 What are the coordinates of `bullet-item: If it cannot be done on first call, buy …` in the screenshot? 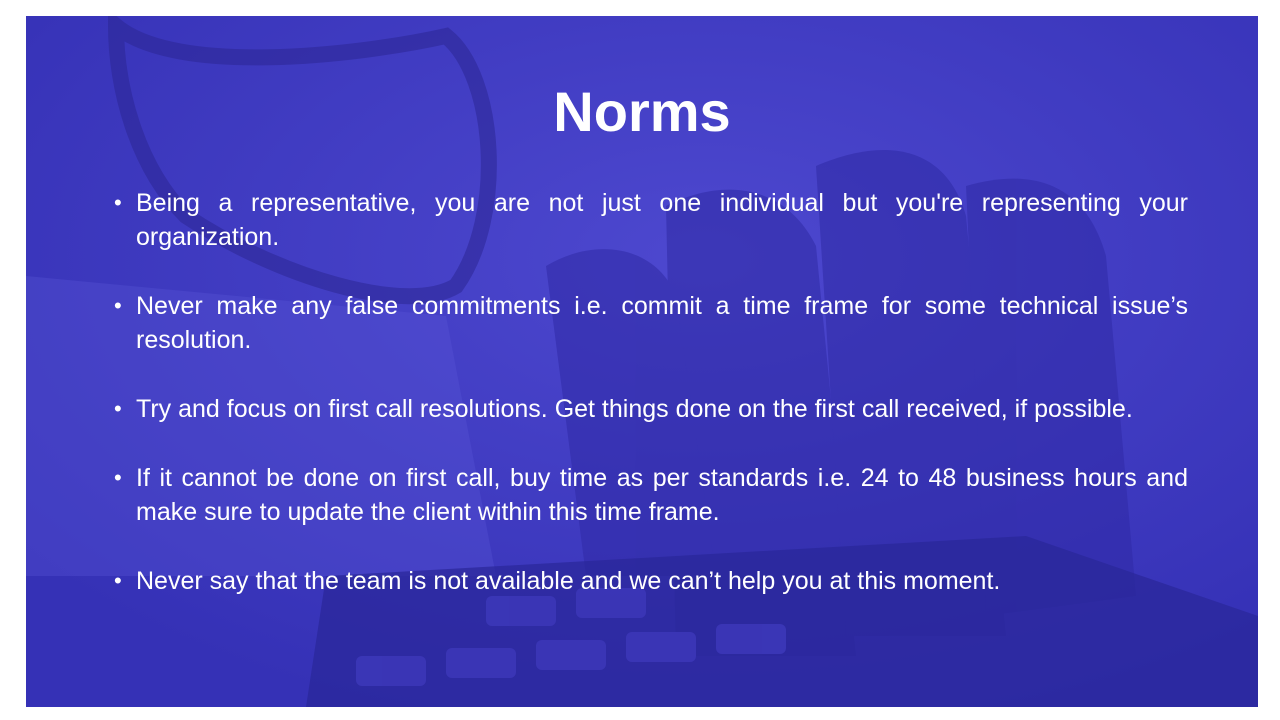 It's located at (649, 495).